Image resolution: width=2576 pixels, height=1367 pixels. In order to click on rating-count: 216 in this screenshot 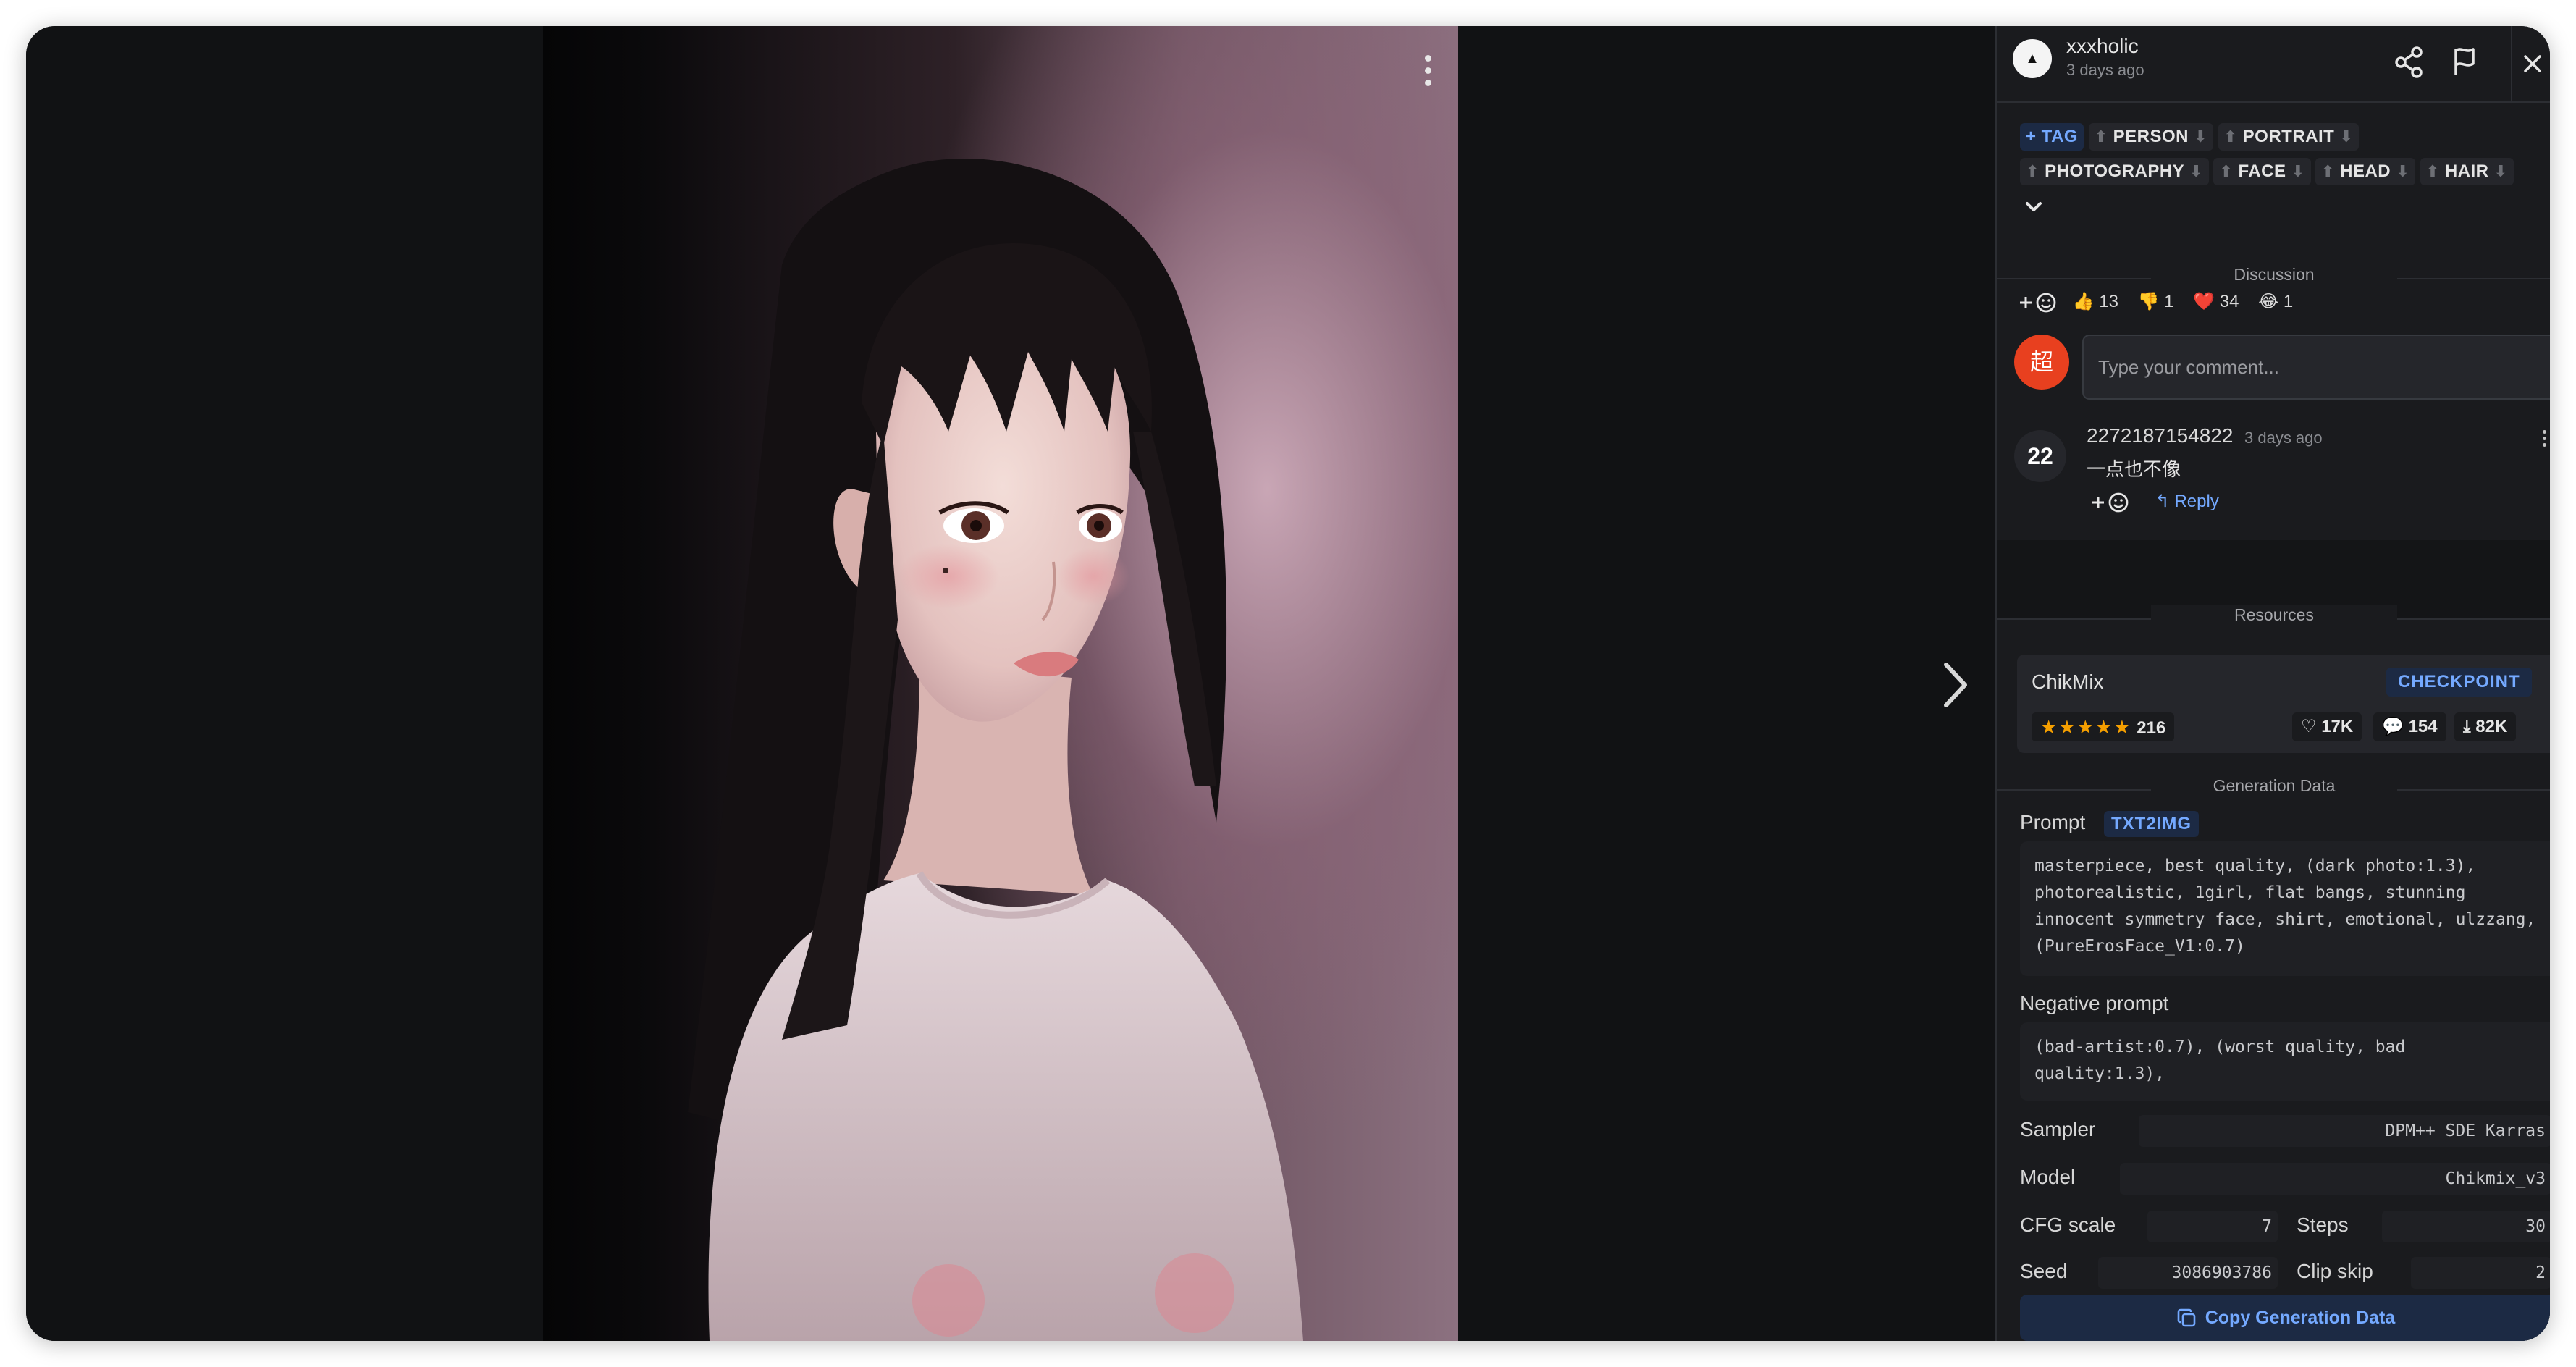, I will do `click(2151, 728)`.